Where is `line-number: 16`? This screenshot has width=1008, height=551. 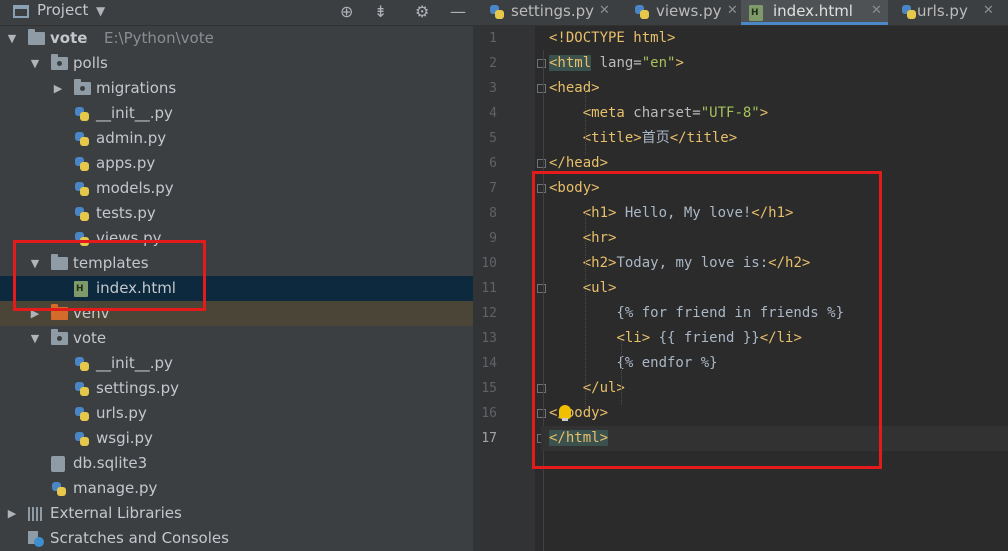 line-number: 16 is located at coordinates (485, 413).